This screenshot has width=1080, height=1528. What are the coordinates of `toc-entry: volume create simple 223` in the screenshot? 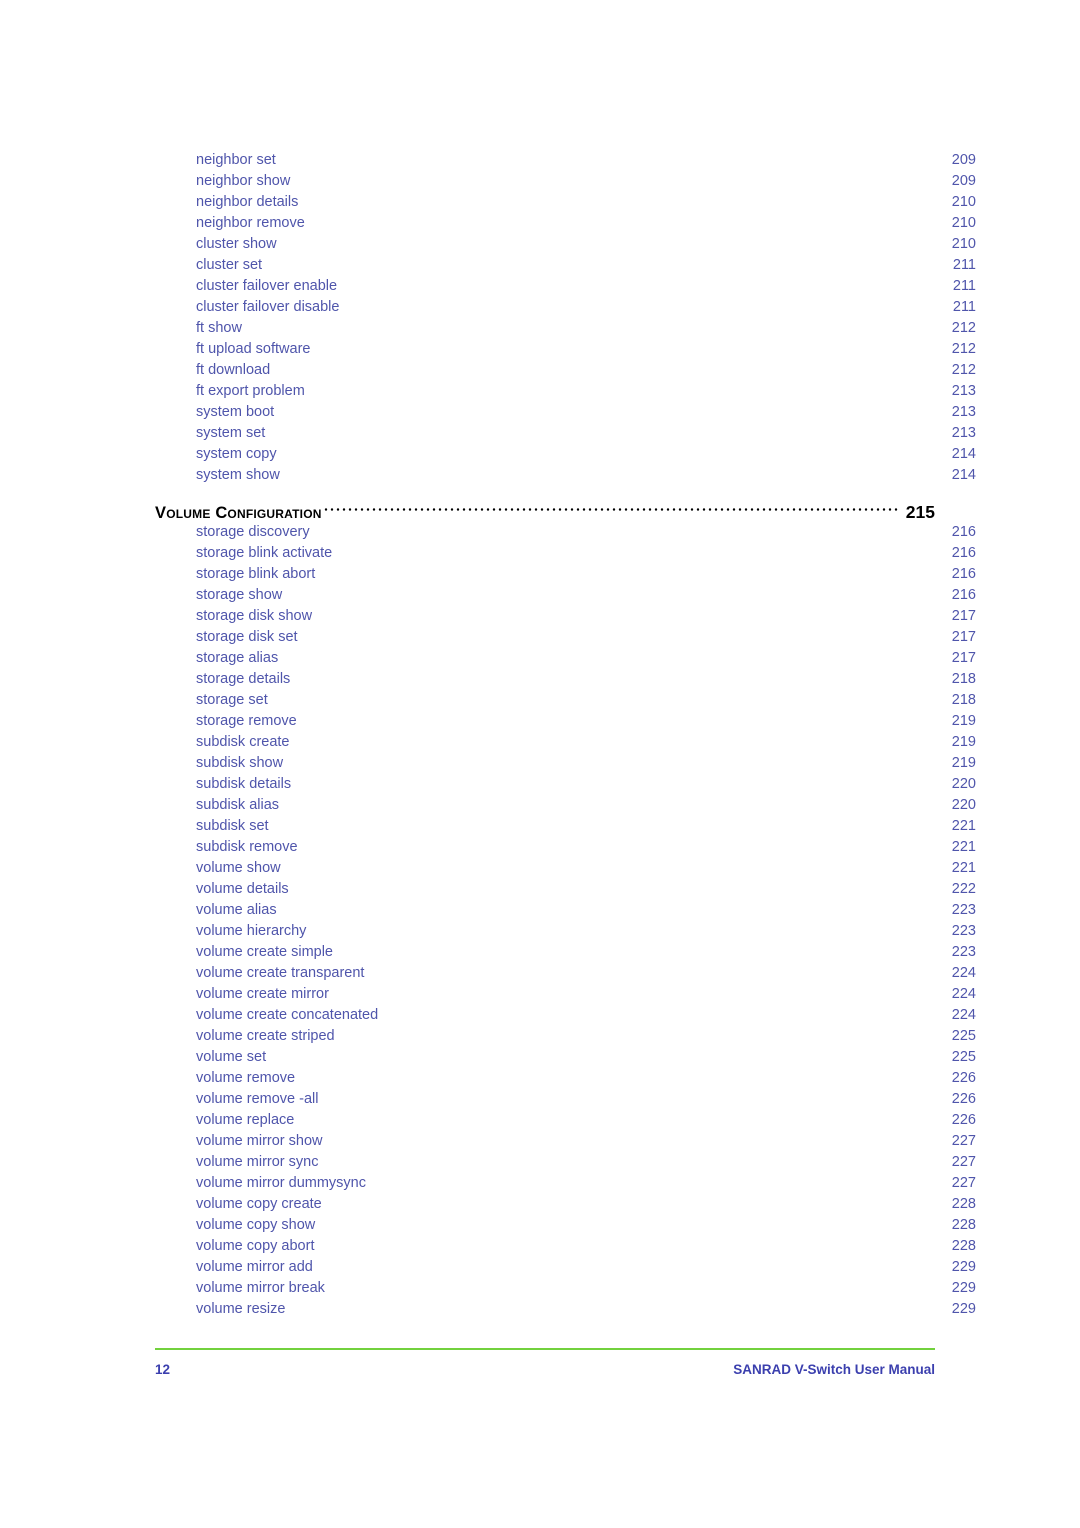 It's located at (565, 952).